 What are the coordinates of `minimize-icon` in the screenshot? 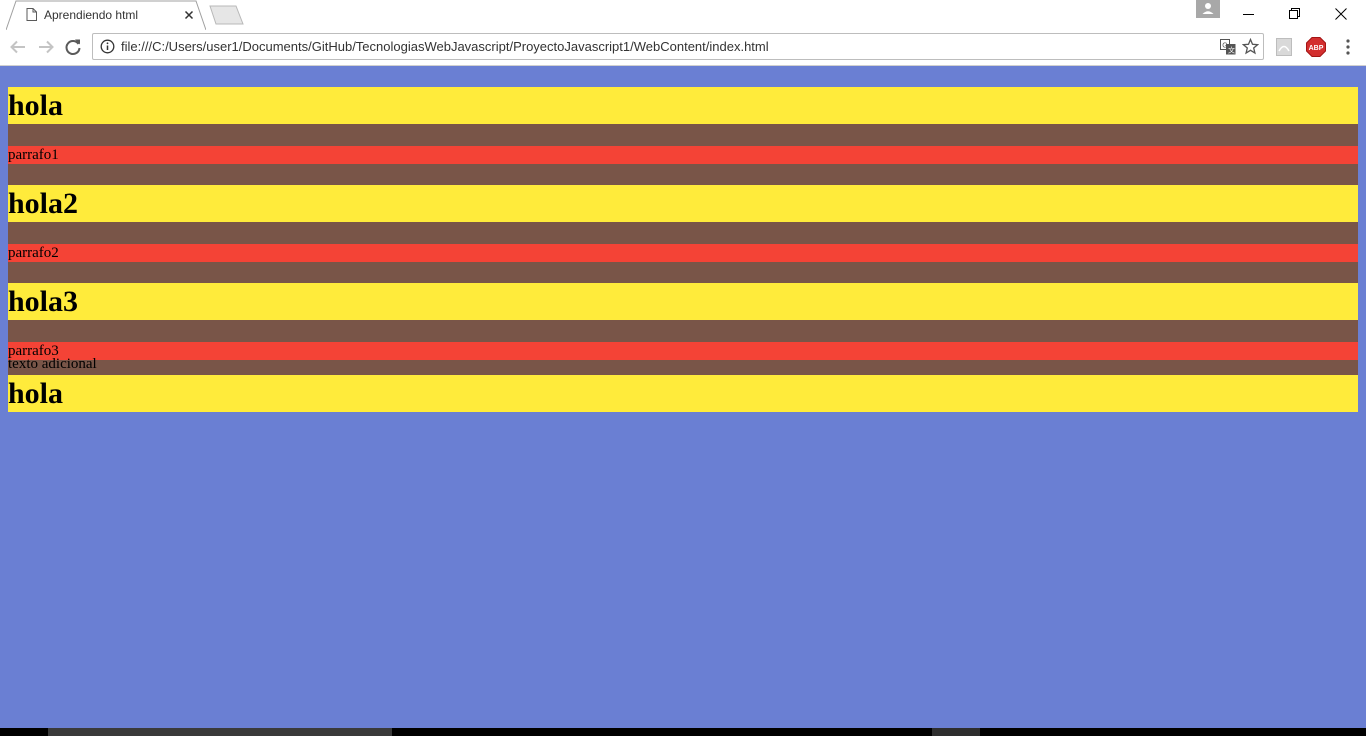 It's located at (1248, 14).